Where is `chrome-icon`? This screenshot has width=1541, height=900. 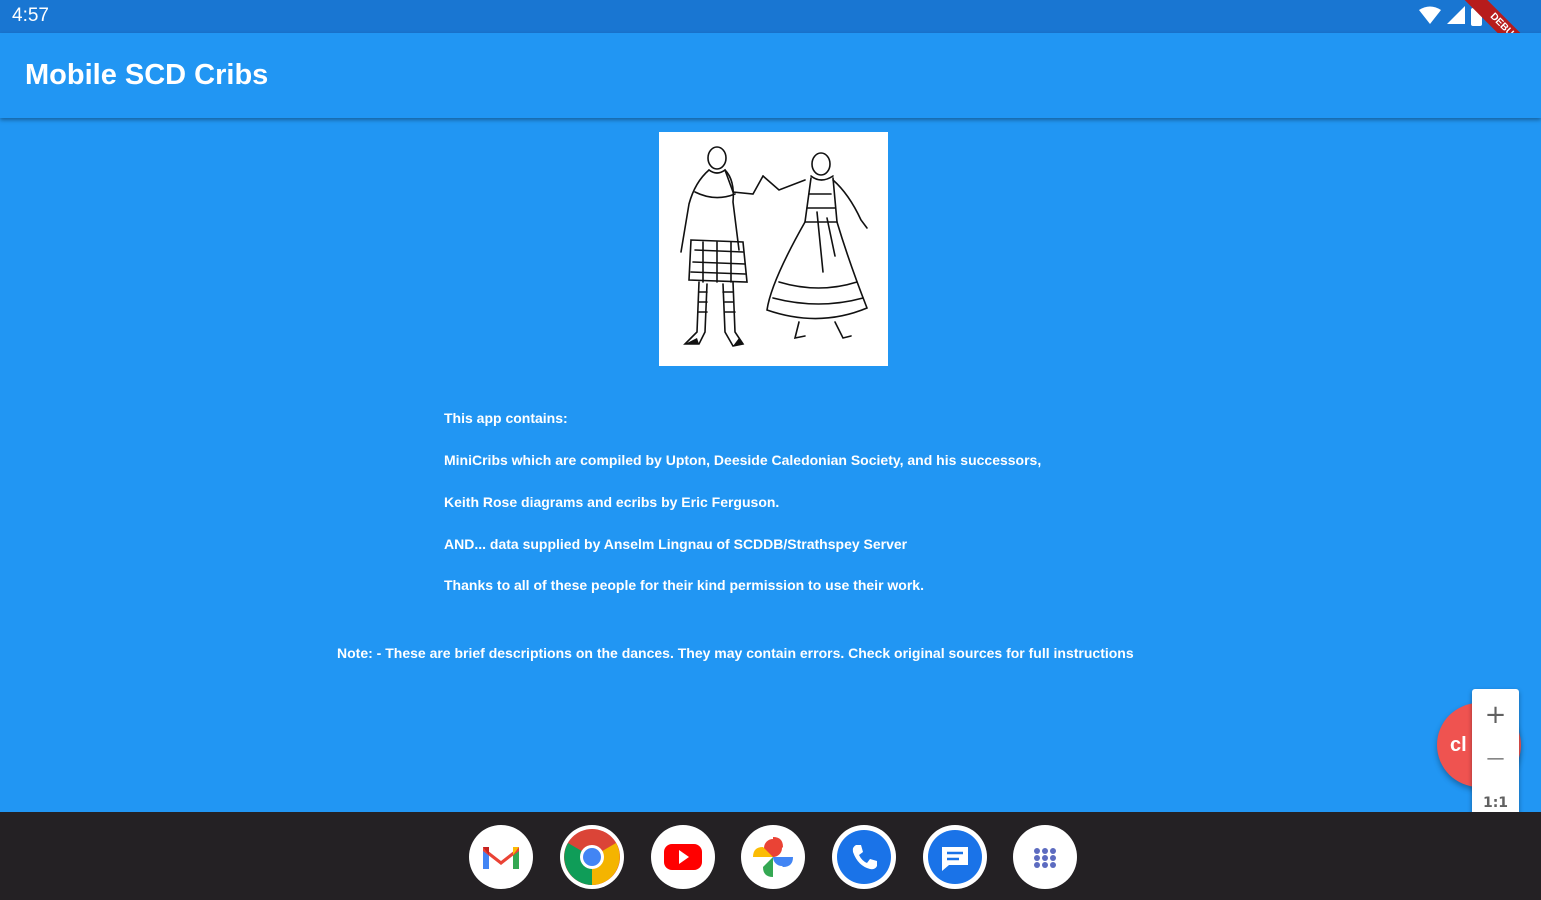 chrome-icon is located at coordinates (592, 857).